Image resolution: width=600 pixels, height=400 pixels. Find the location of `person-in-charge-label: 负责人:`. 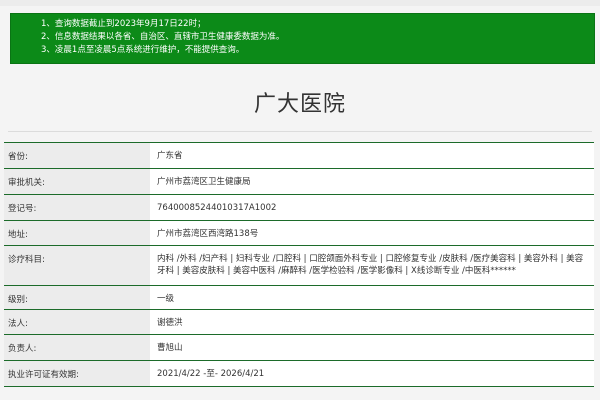

person-in-charge-label: 负责人: is located at coordinates (77, 347).